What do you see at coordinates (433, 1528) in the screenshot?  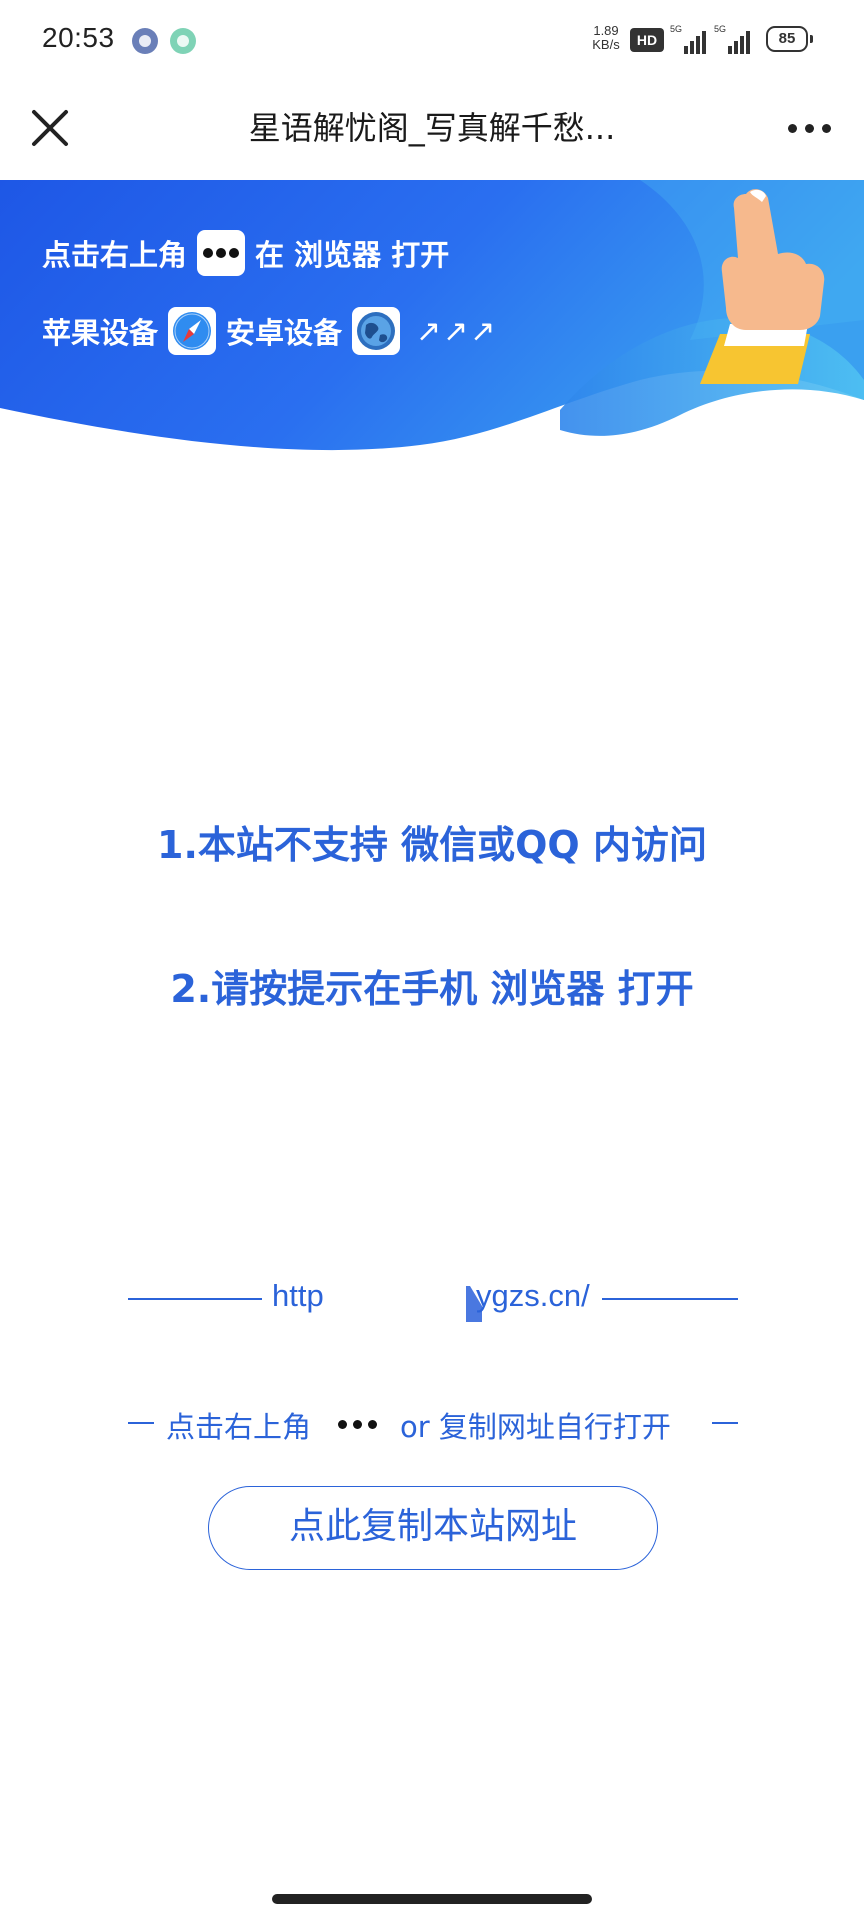 I see `copy-url-button: 点此复制本站网址` at bounding box center [433, 1528].